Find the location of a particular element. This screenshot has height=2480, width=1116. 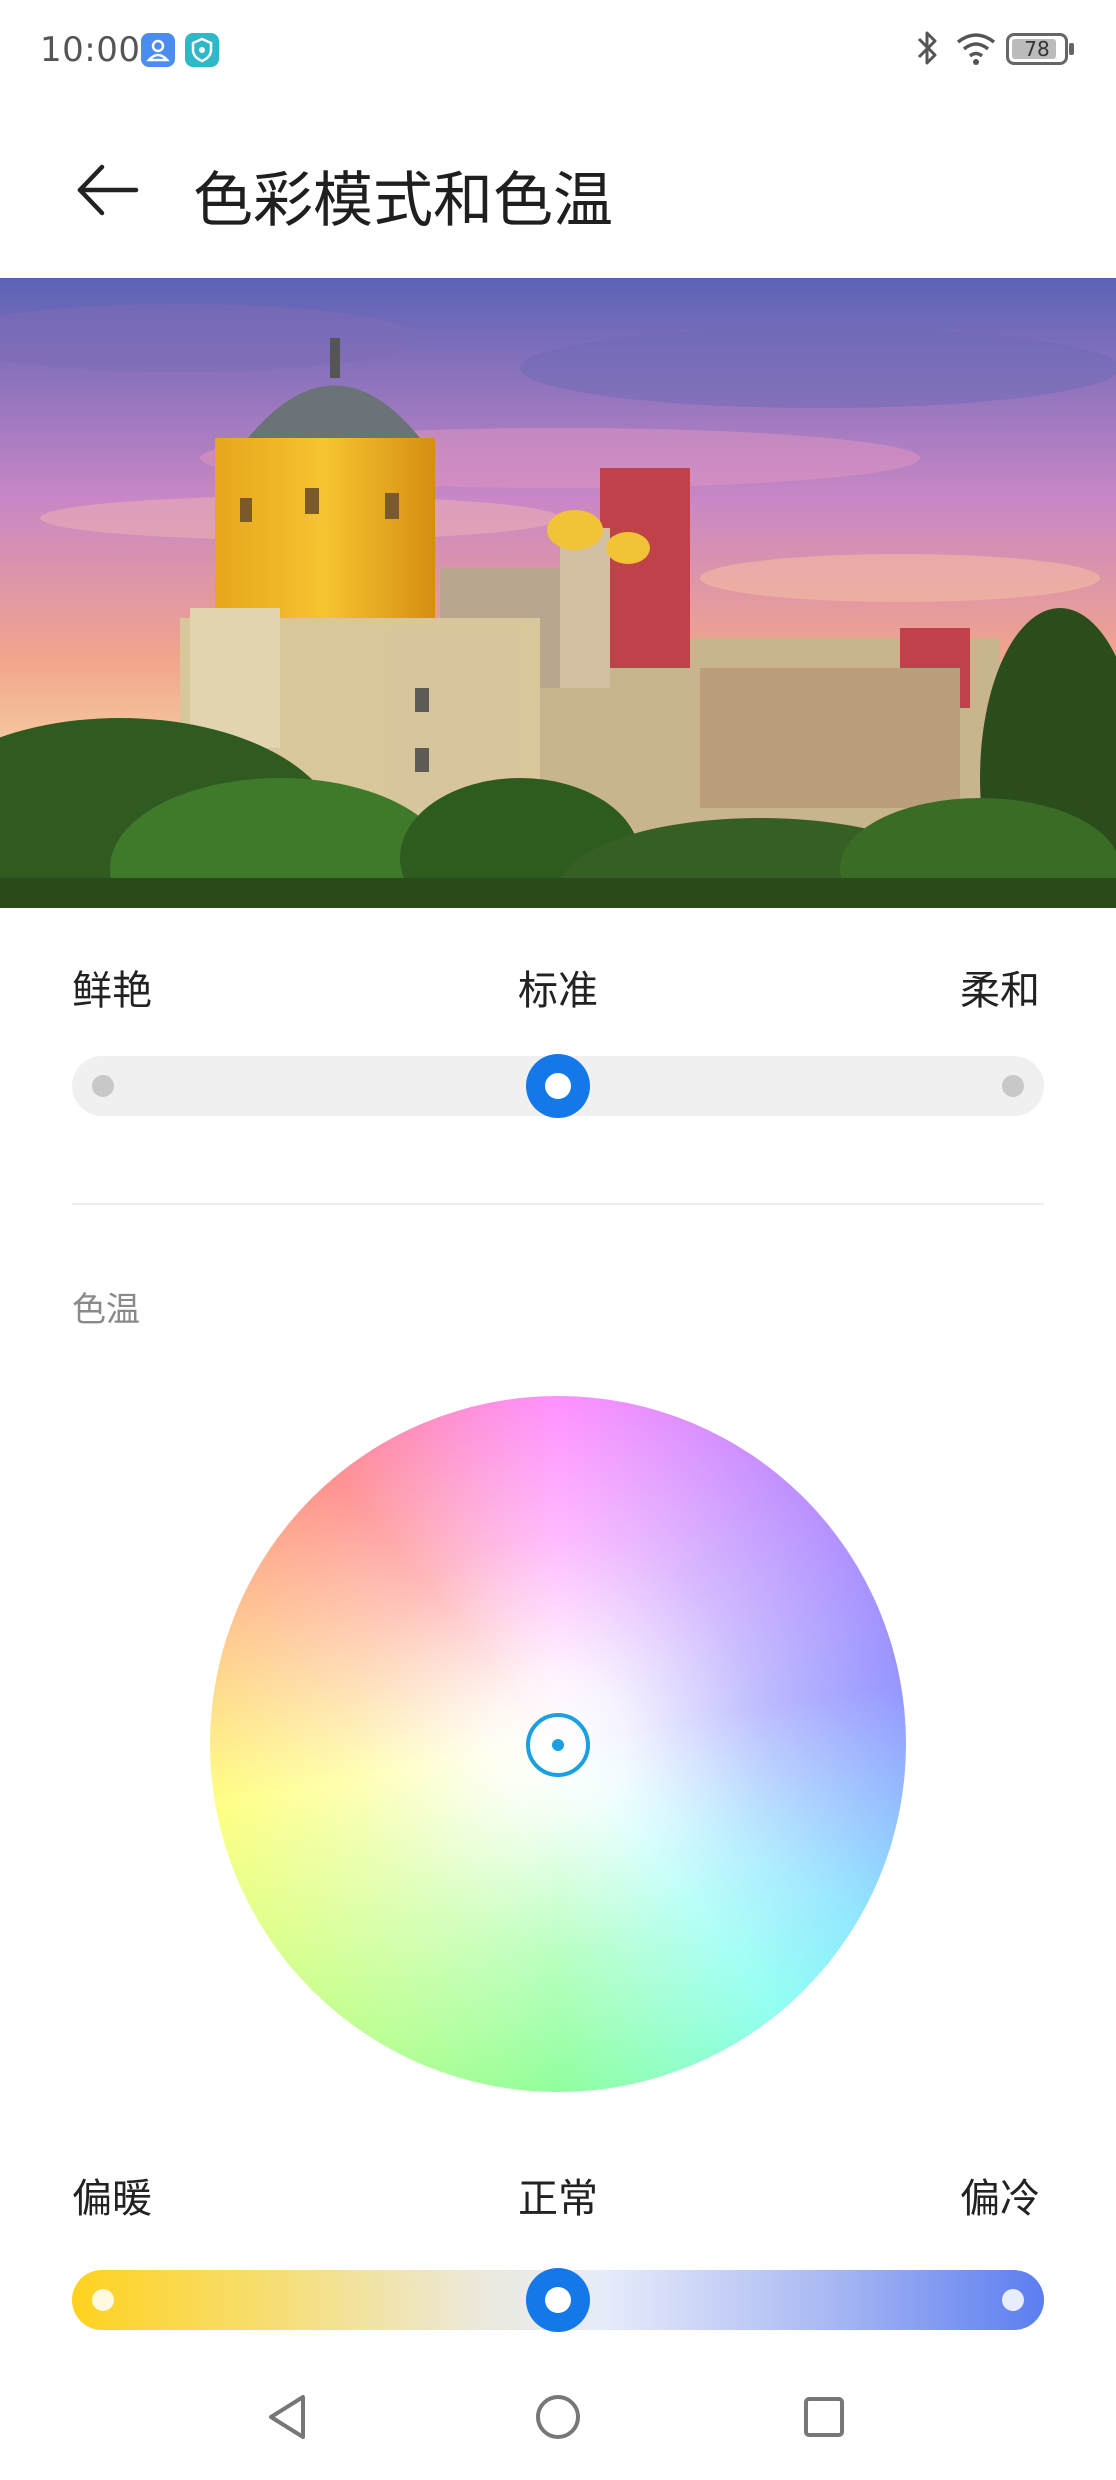

status-time: 10:00 is located at coordinates (90, 50).